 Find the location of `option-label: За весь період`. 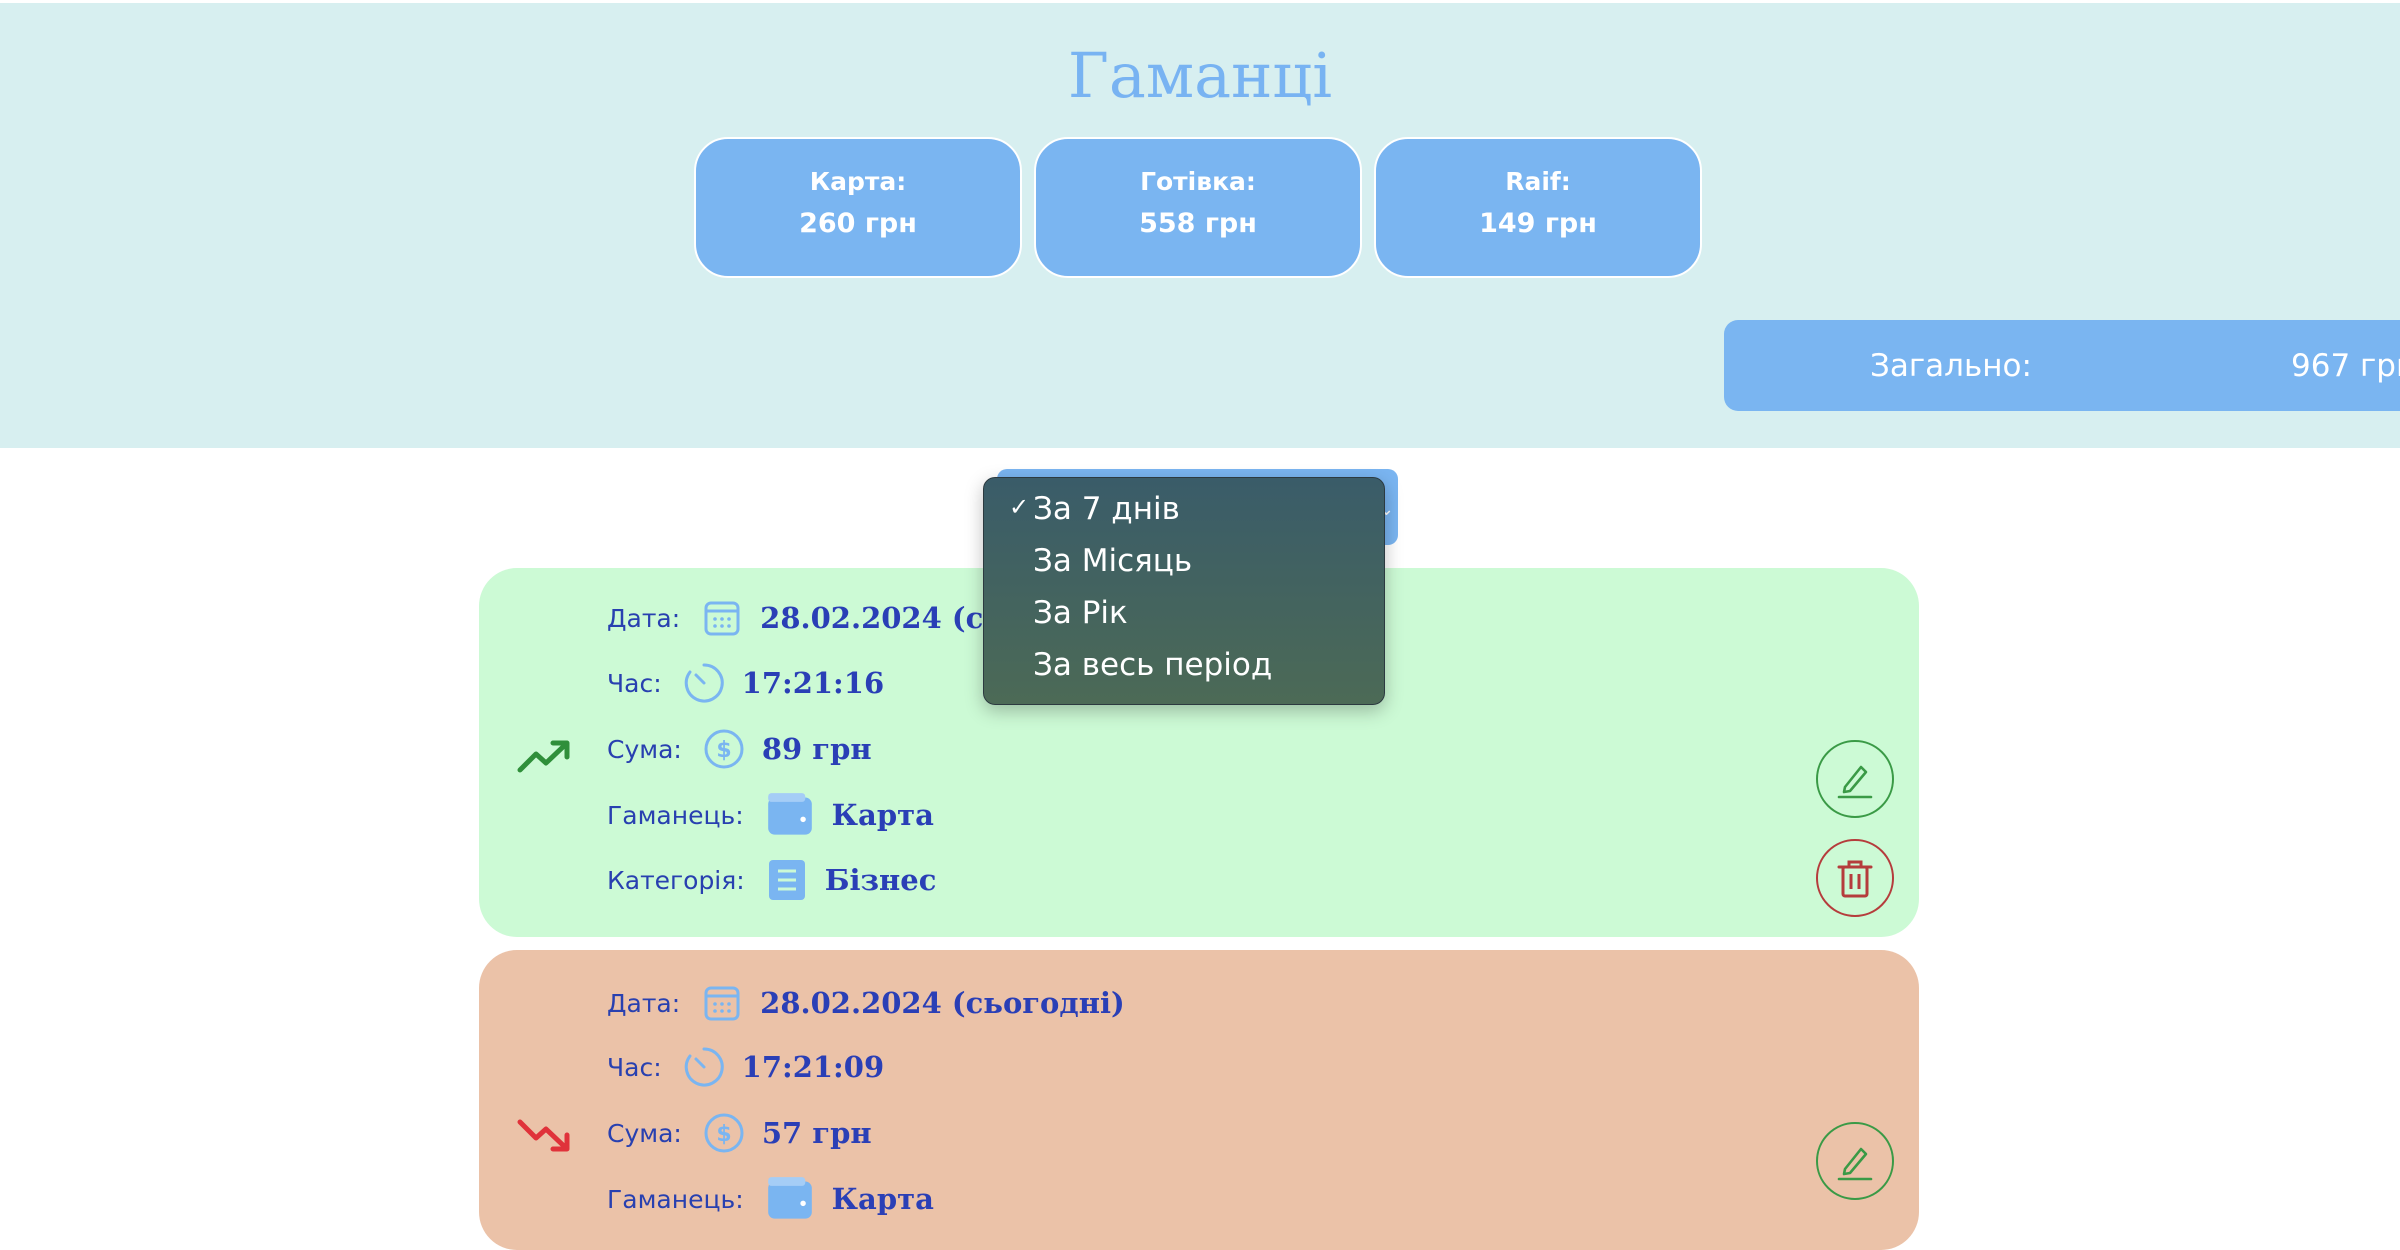

option-label: За весь період is located at coordinates (1153, 665).